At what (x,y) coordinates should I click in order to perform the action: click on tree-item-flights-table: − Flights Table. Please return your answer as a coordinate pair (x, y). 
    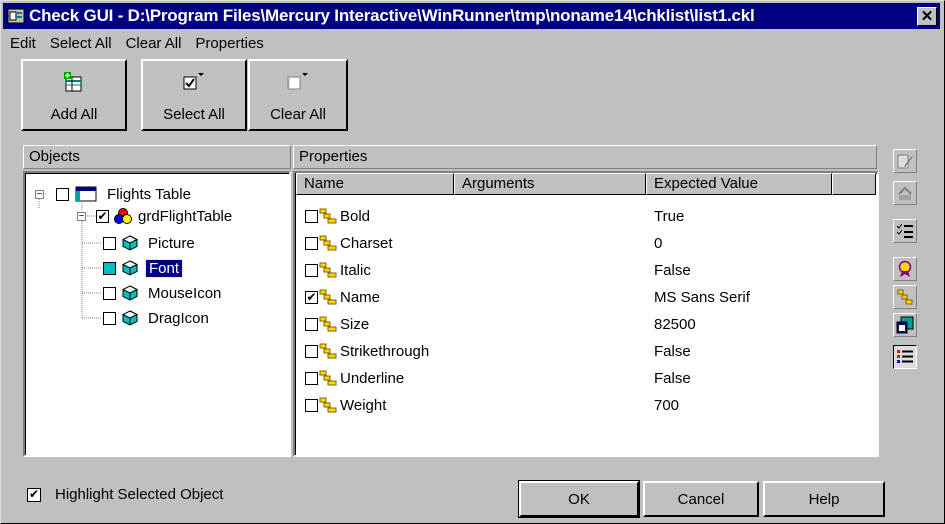
    Looking at the image, I should click on (113, 194).